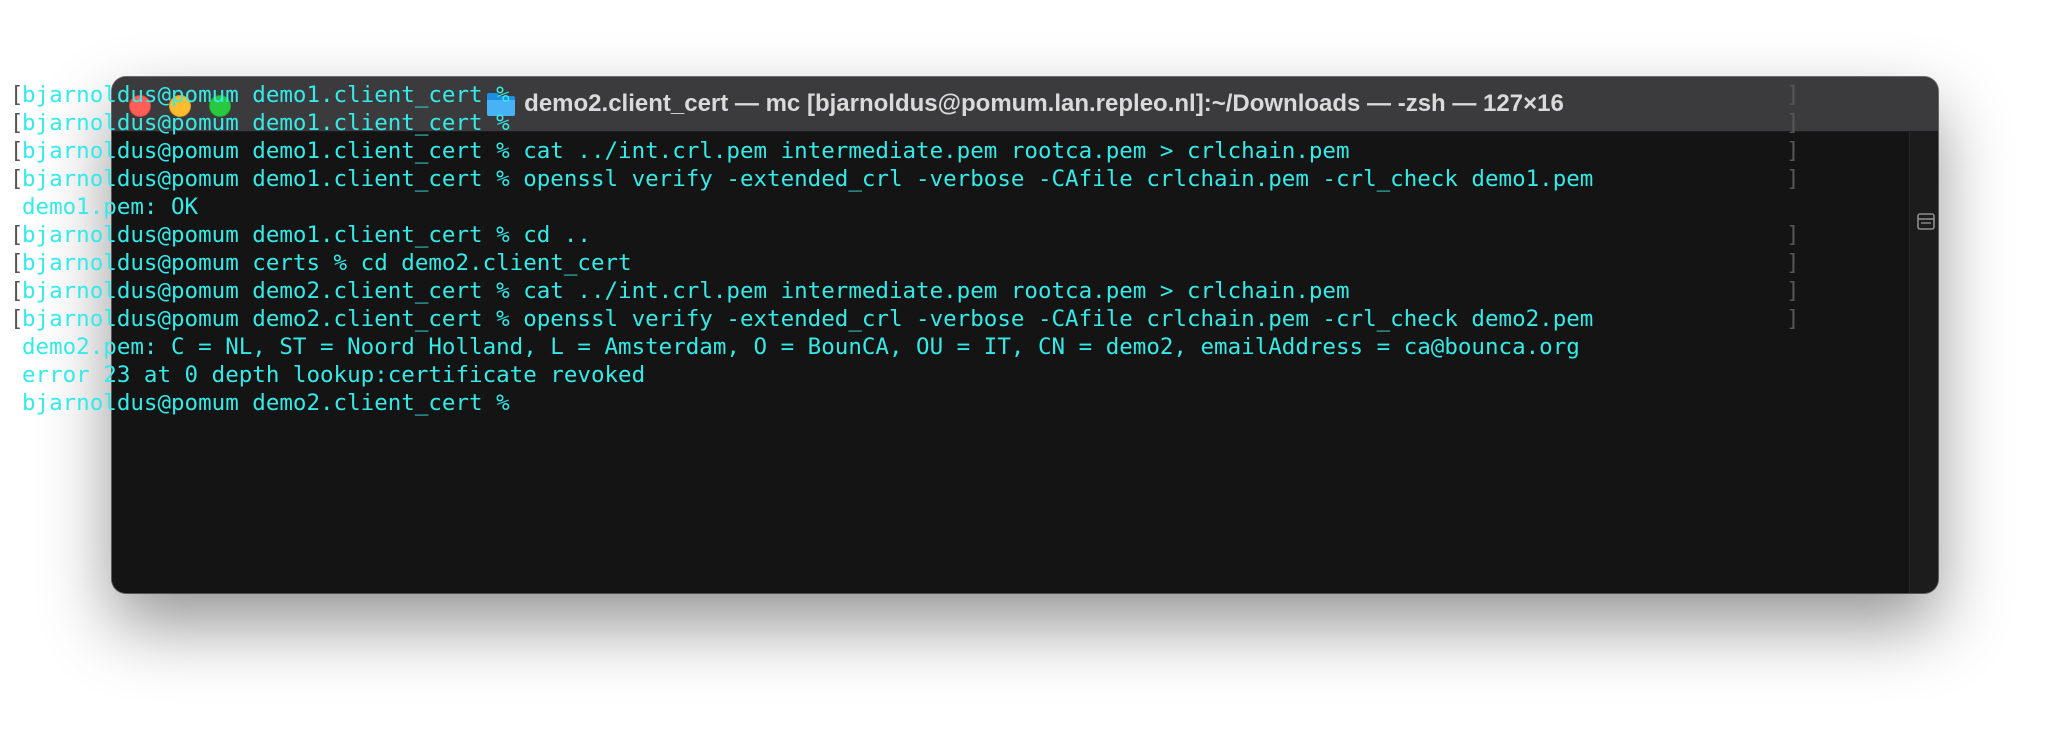  I want to click on scrollbar, so click(1923, 362).